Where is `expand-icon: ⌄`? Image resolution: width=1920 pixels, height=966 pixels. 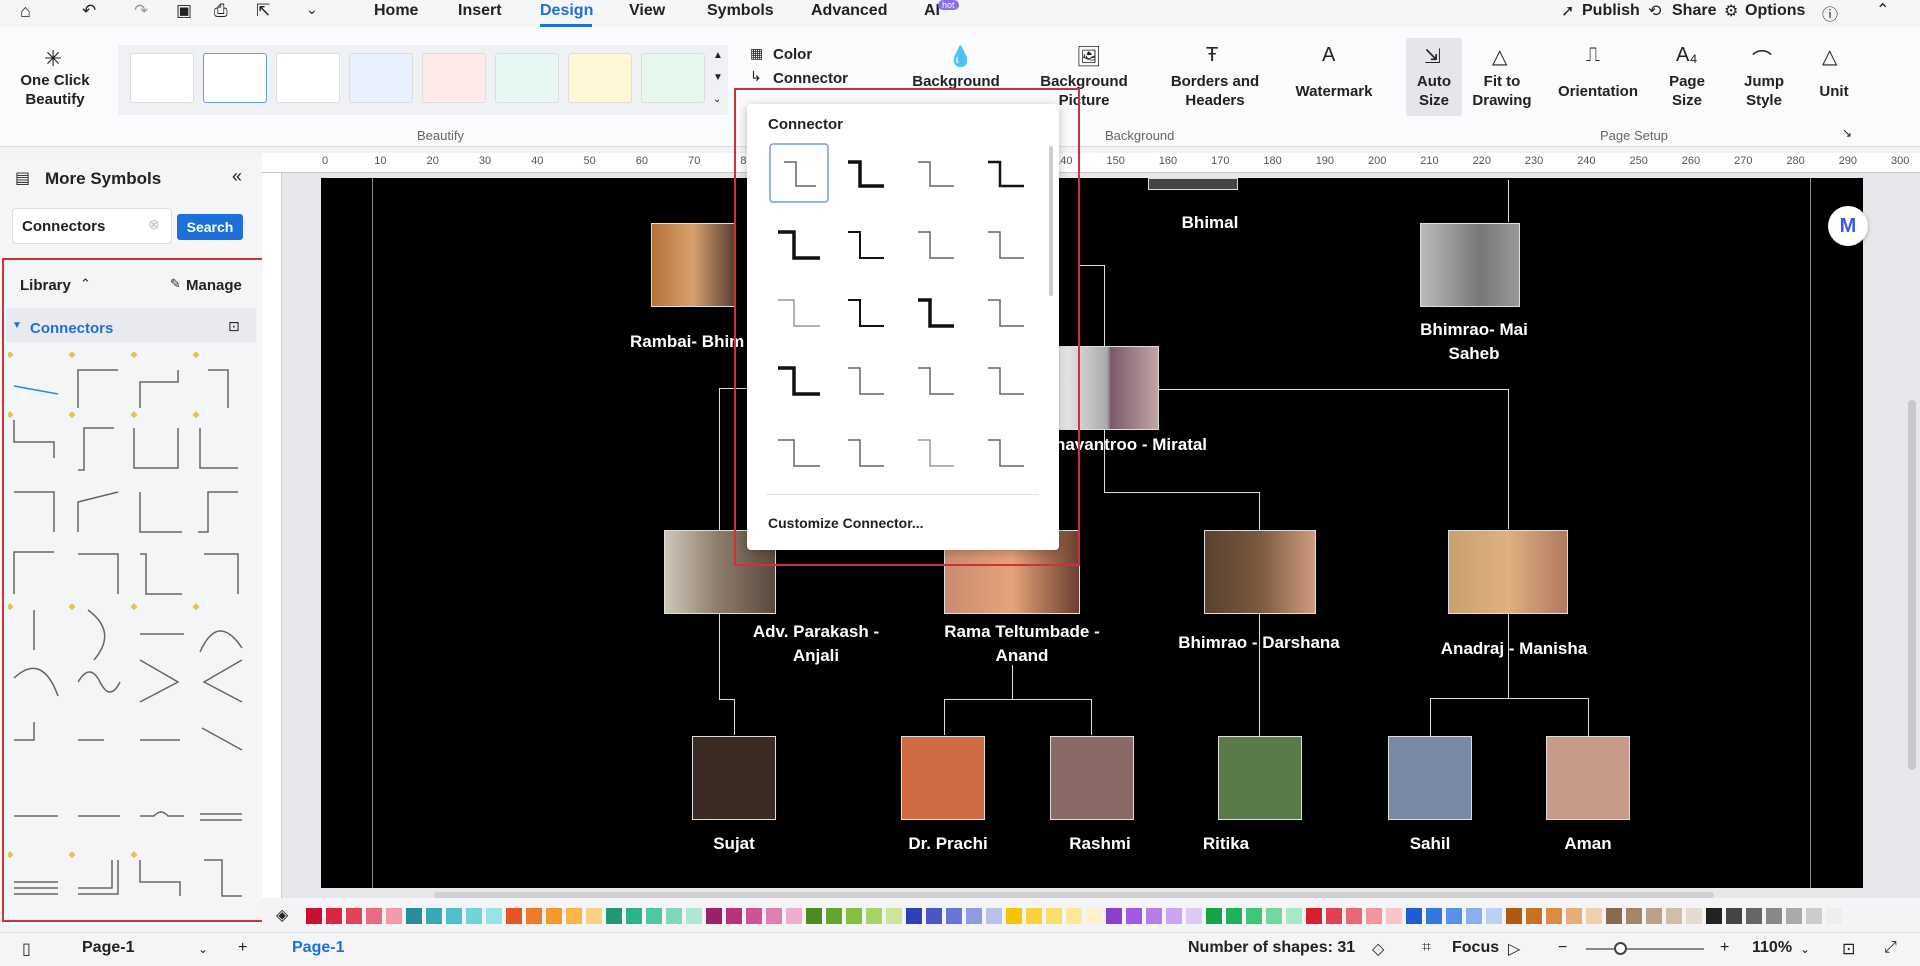
expand-icon: ⌄ is located at coordinates (717, 99).